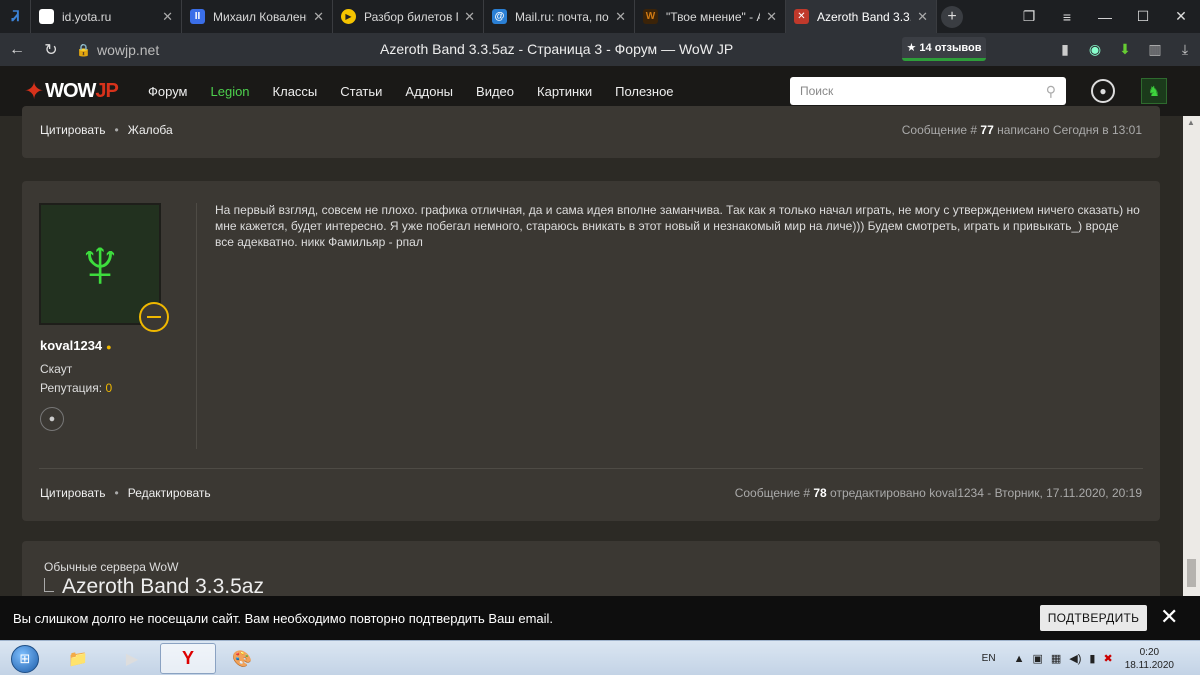  What do you see at coordinates (1093, 618) in the screenshot?
I see `confirm-button: ПОДТВЕРДИТЬ` at bounding box center [1093, 618].